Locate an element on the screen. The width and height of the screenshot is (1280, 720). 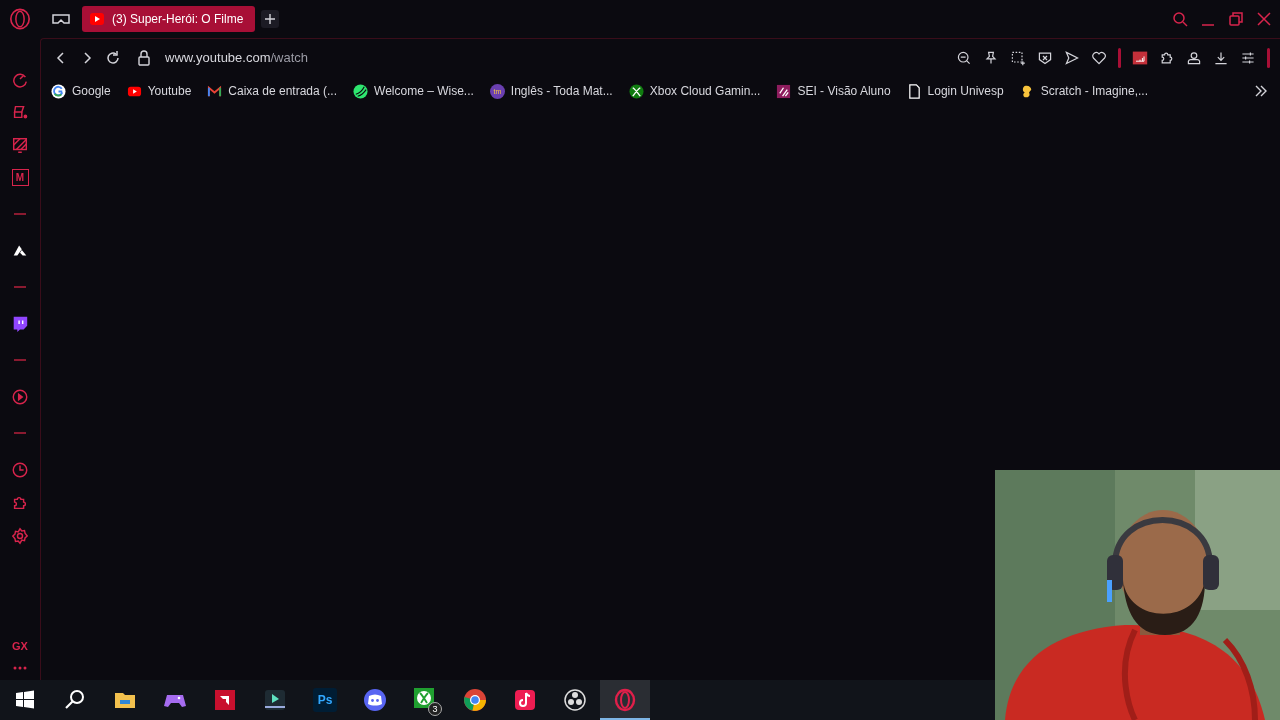
bar-chart-icon is located at coordinates (1140, 57).